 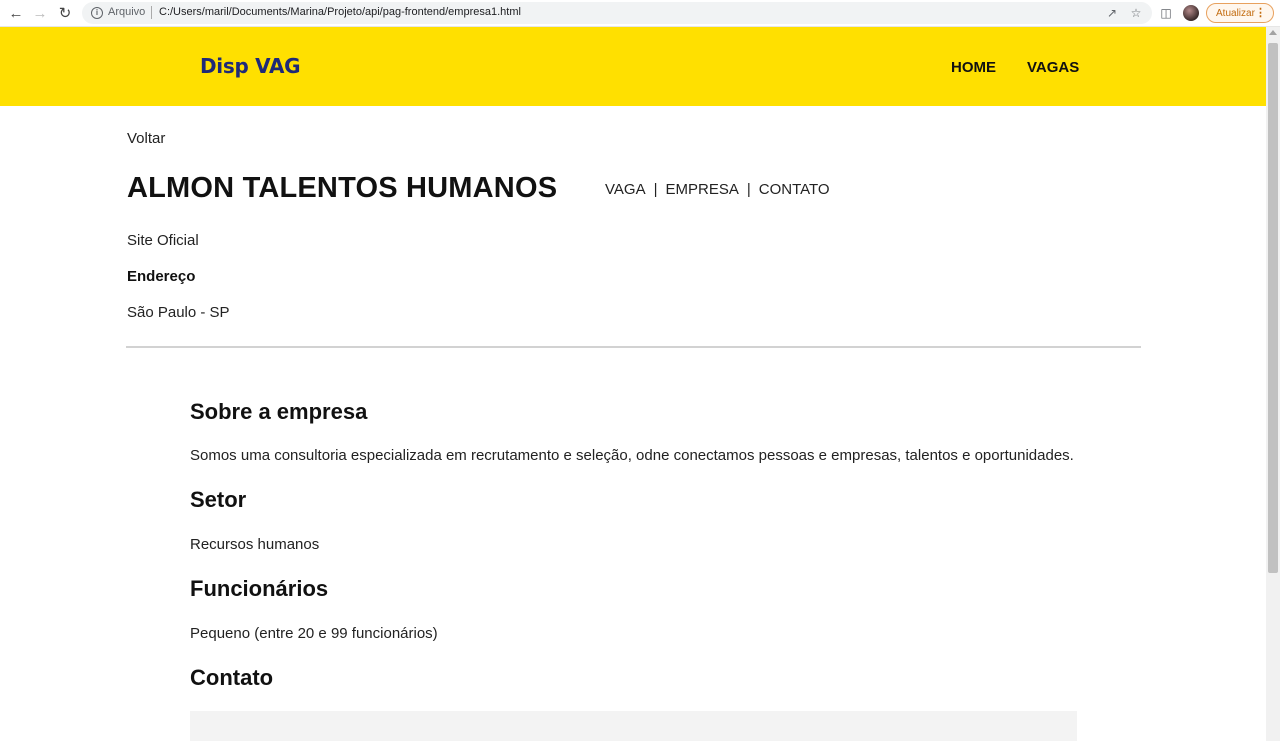 I want to click on back-arrow-icon: ←, so click(x=16, y=13).